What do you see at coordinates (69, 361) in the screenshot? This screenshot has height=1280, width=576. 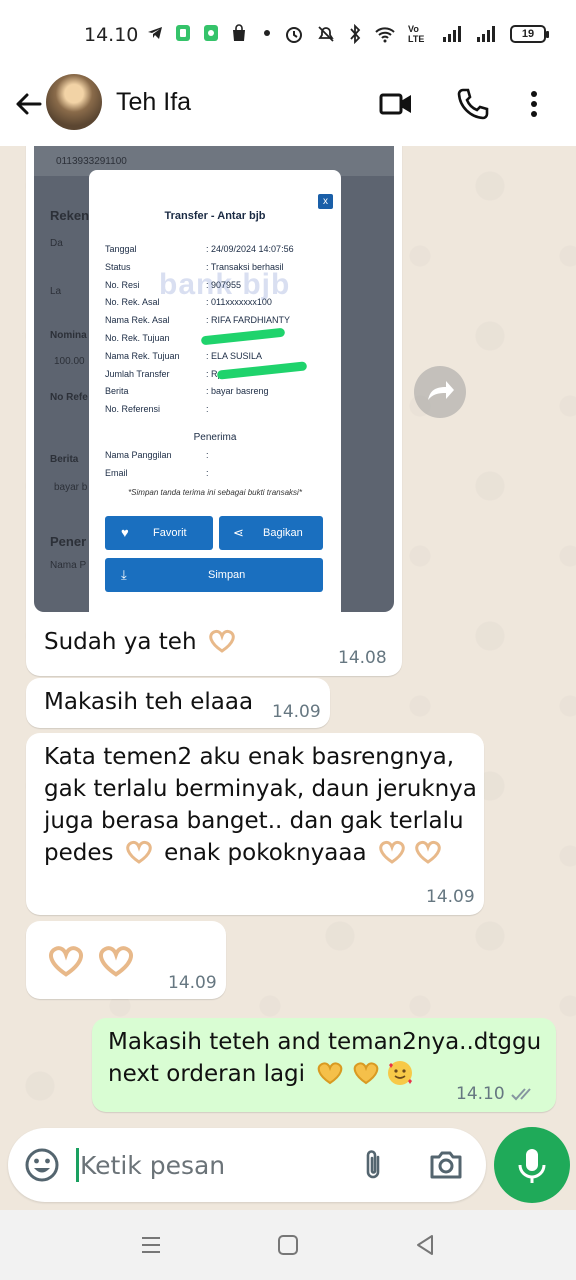 I see `bg-label-nominal-value: 100.00` at bounding box center [69, 361].